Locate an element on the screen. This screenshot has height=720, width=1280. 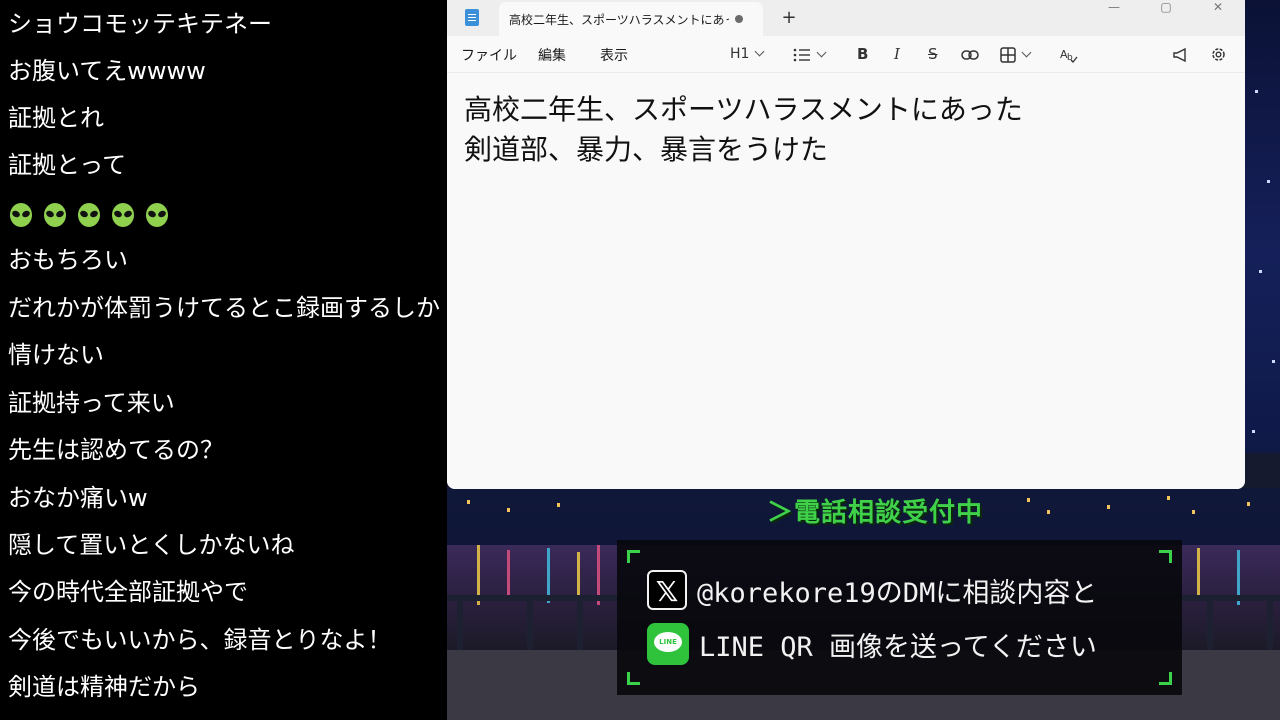
x-logo-icon: 𝕏 is located at coordinates (667, 590).